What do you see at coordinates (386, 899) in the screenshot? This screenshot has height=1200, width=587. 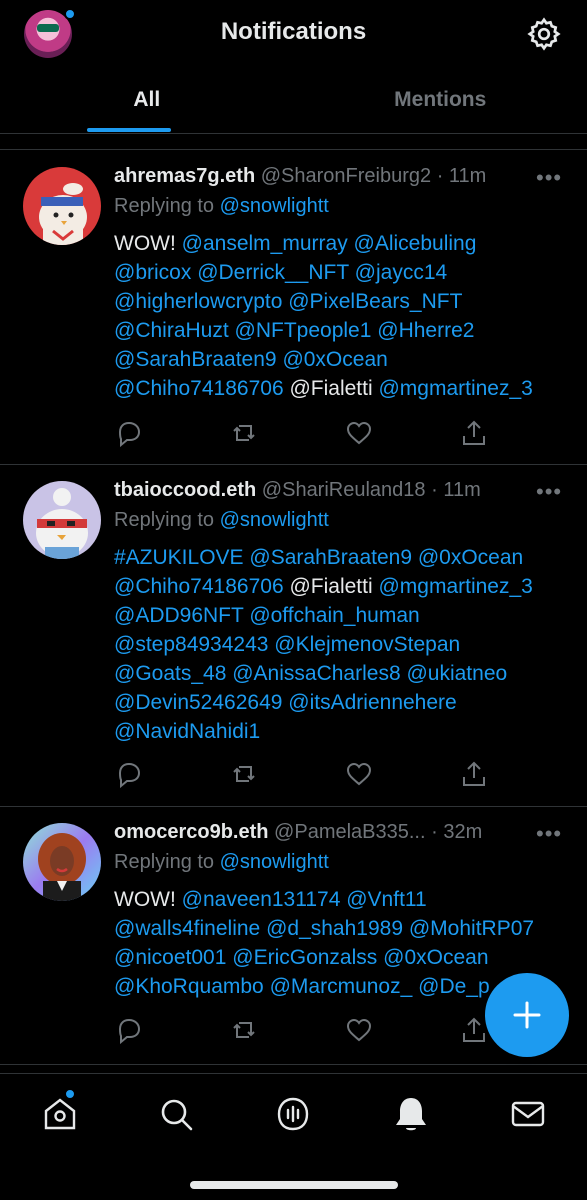 I see `mention-link: @Vnft11` at bounding box center [386, 899].